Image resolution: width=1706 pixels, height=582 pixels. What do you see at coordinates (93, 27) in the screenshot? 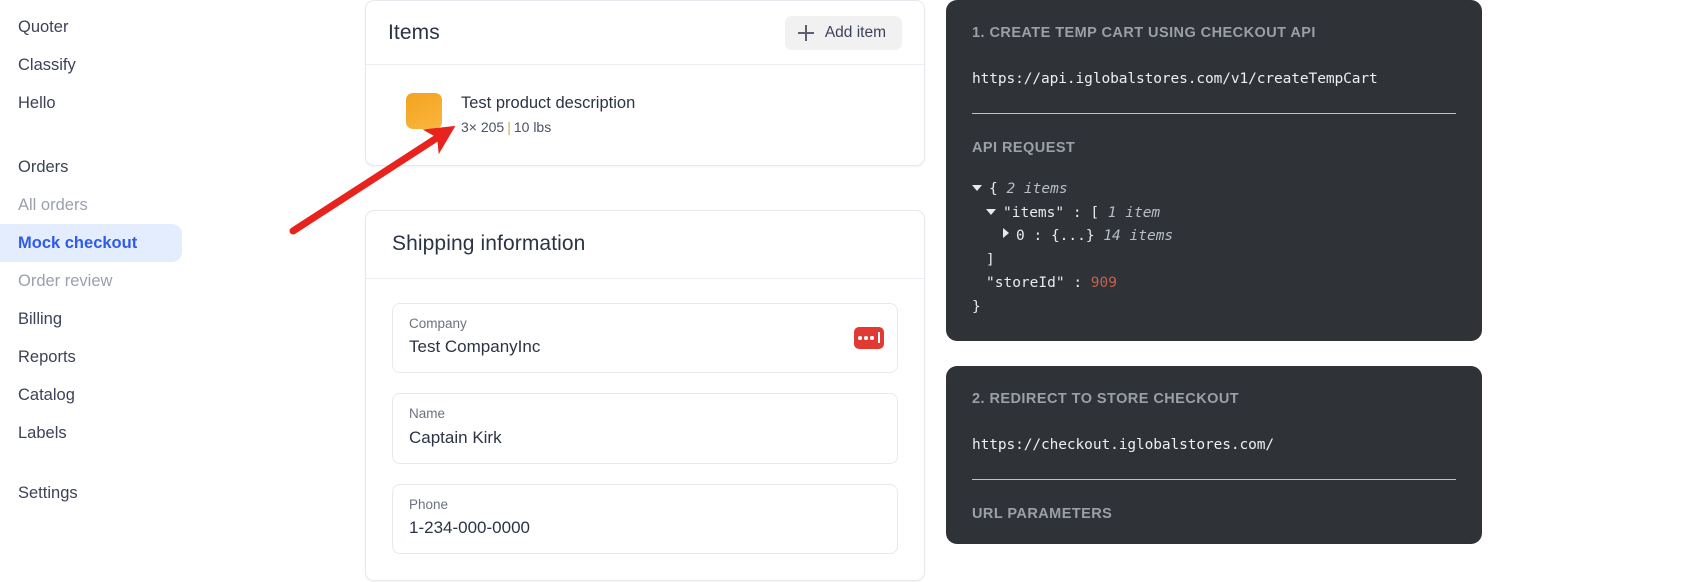
I see `sidebar-item-quoter: Quoter` at bounding box center [93, 27].